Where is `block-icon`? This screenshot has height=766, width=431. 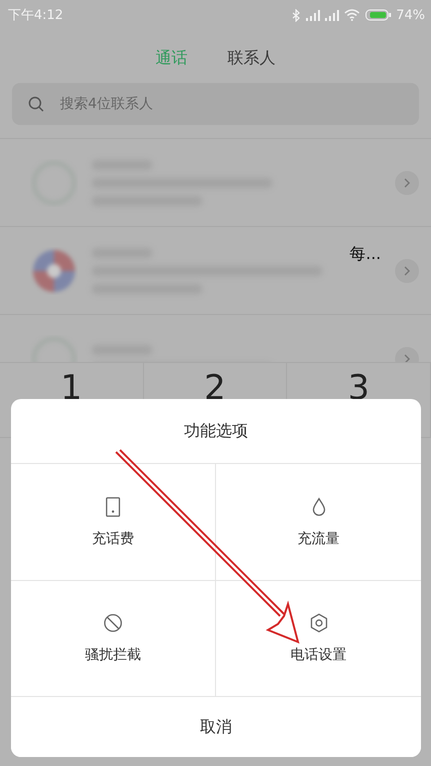
block-icon is located at coordinates (113, 623).